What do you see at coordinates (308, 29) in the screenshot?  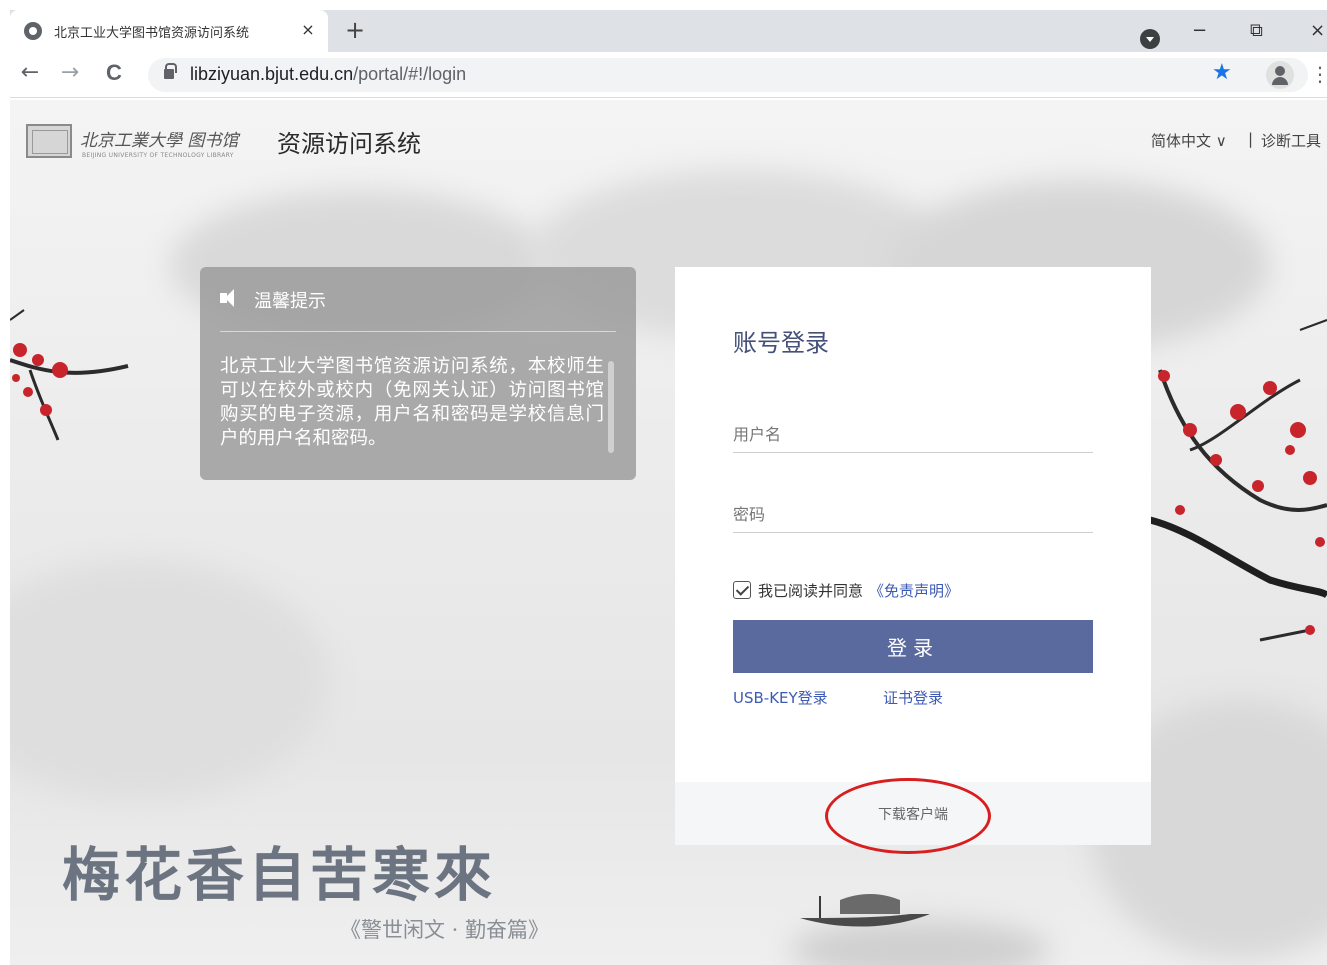 I see `tab-close-icon: ×` at bounding box center [308, 29].